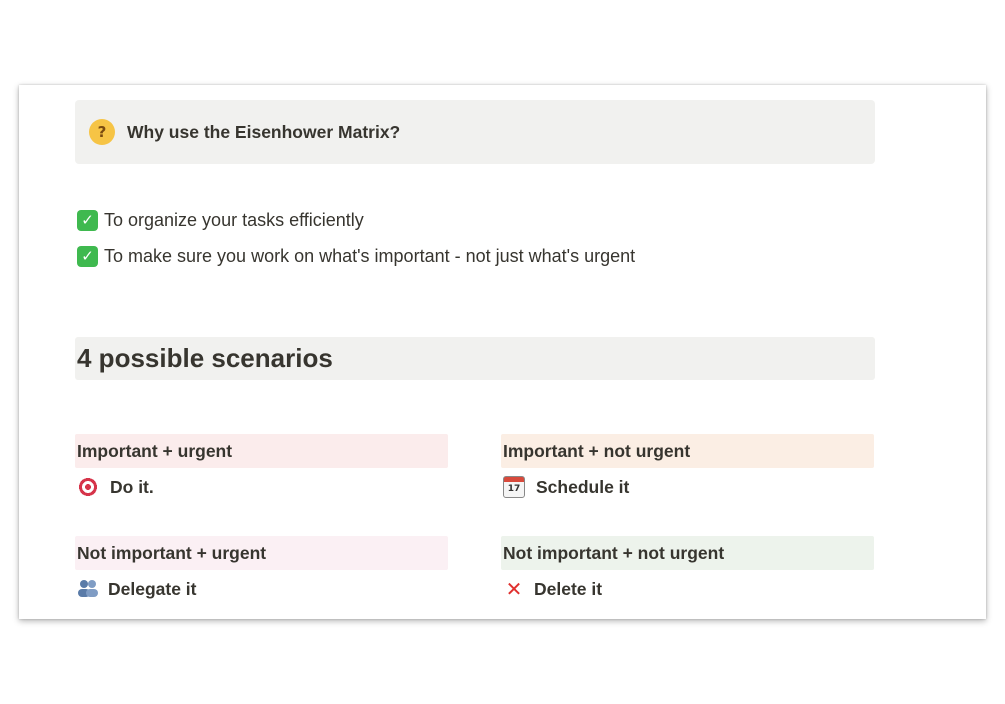 This screenshot has height=704, width=1005. What do you see at coordinates (88, 589) in the screenshot?
I see `people-icon` at bounding box center [88, 589].